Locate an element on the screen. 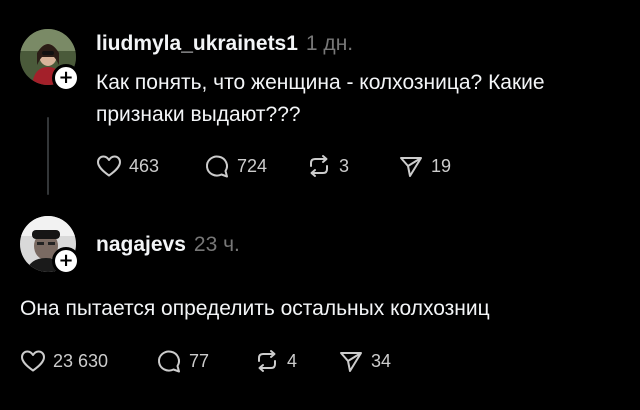 The height and width of the screenshot is (410, 640). repost-button: 4 is located at coordinates (296, 361).